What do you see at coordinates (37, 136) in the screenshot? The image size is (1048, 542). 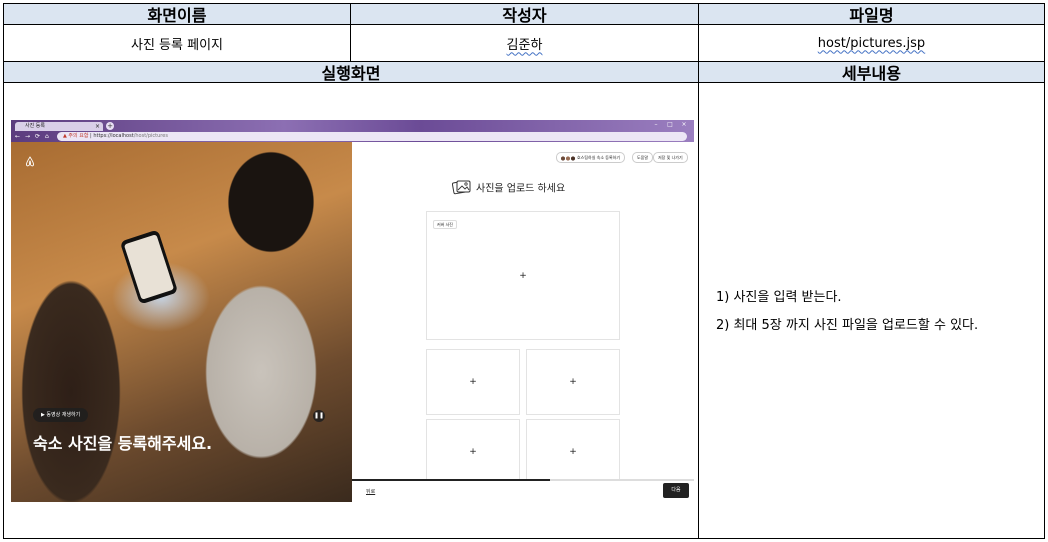 I see `reload-icon: ⟳` at bounding box center [37, 136].